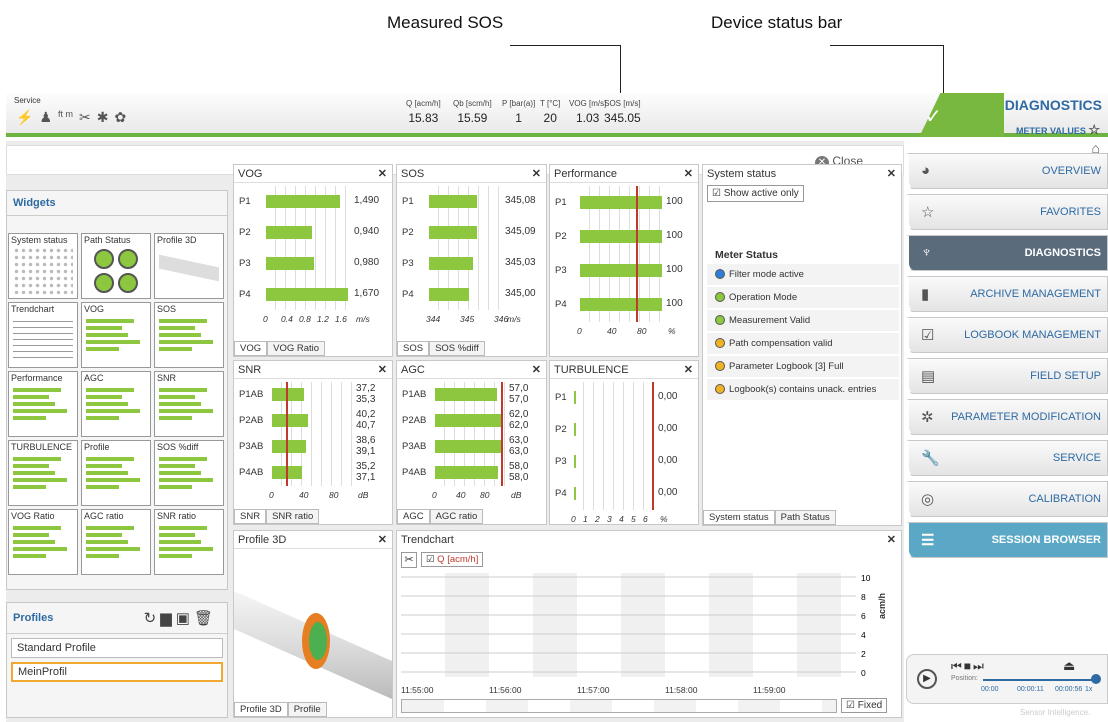  I want to click on tab-profile-3d: Profile 3D, so click(261, 709).